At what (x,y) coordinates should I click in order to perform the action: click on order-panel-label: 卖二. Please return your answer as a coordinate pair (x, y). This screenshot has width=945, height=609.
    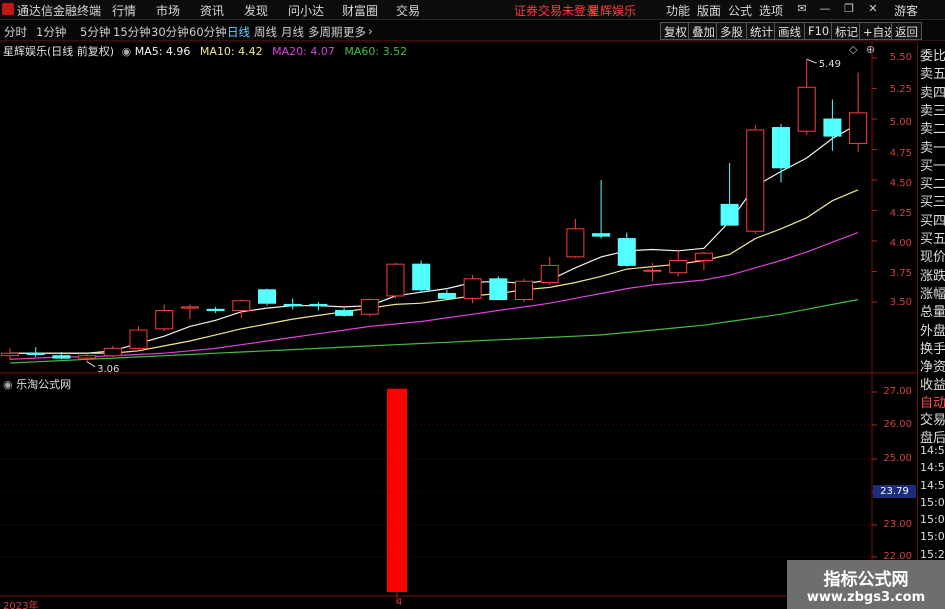
    Looking at the image, I should click on (932, 130).